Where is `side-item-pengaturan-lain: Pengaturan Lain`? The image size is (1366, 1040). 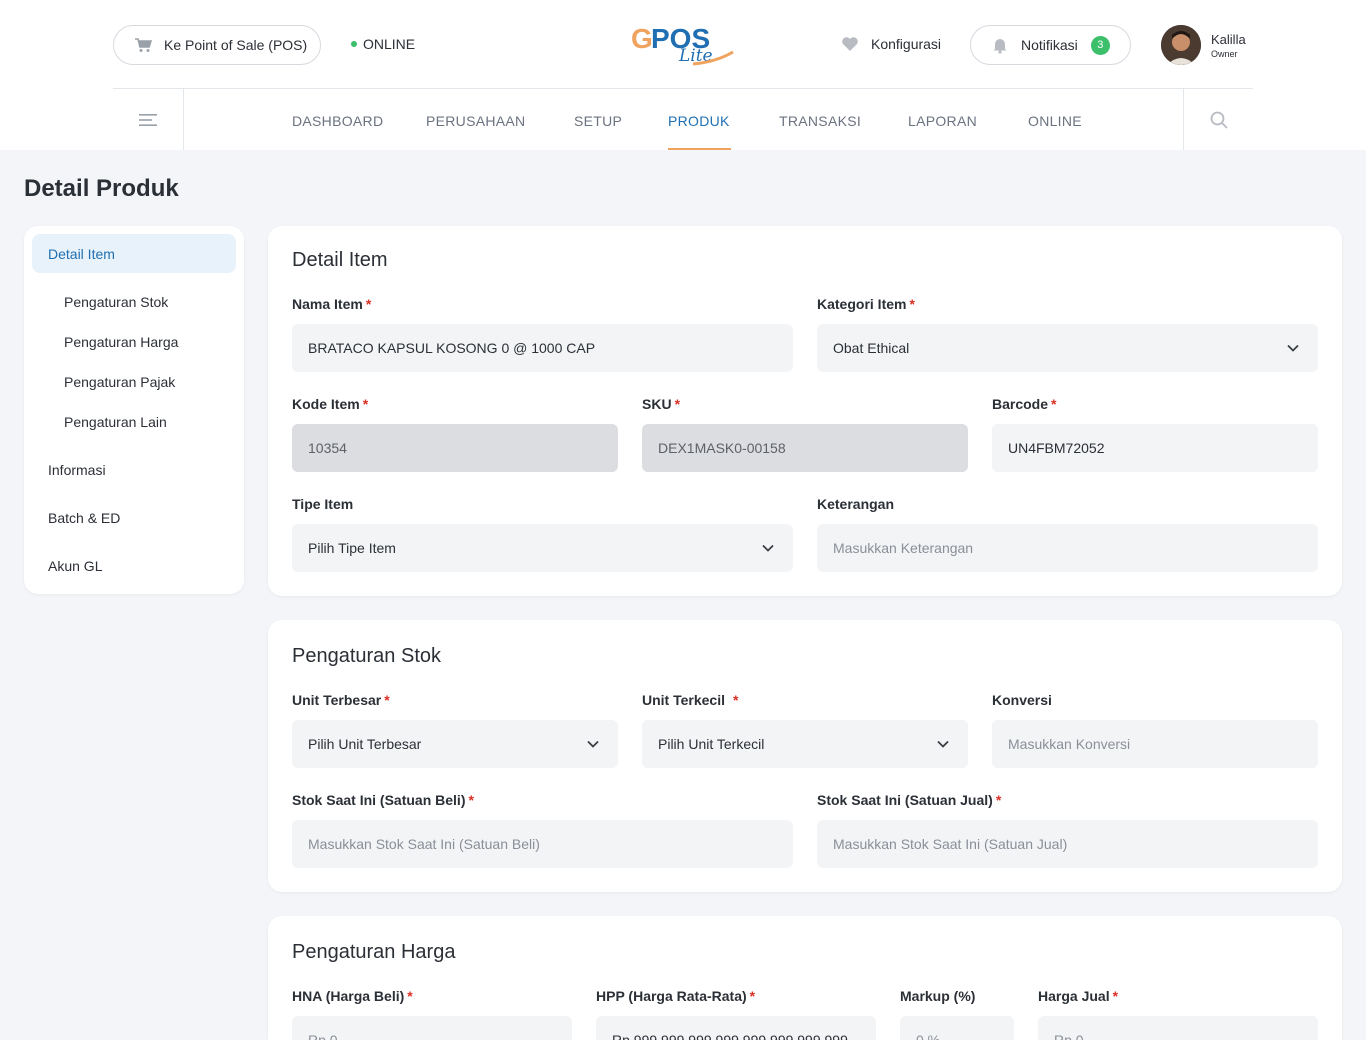
side-item-pengaturan-lain: Pengaturan Lain is located at coordinates (115, 422).